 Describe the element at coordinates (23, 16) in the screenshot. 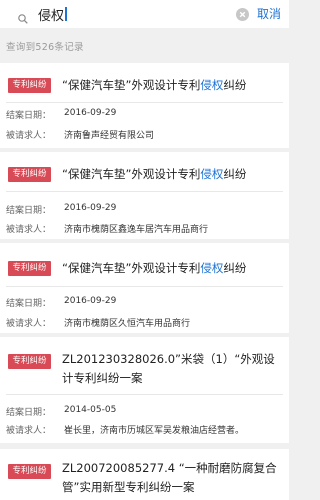

I see `search-icon` at that location.